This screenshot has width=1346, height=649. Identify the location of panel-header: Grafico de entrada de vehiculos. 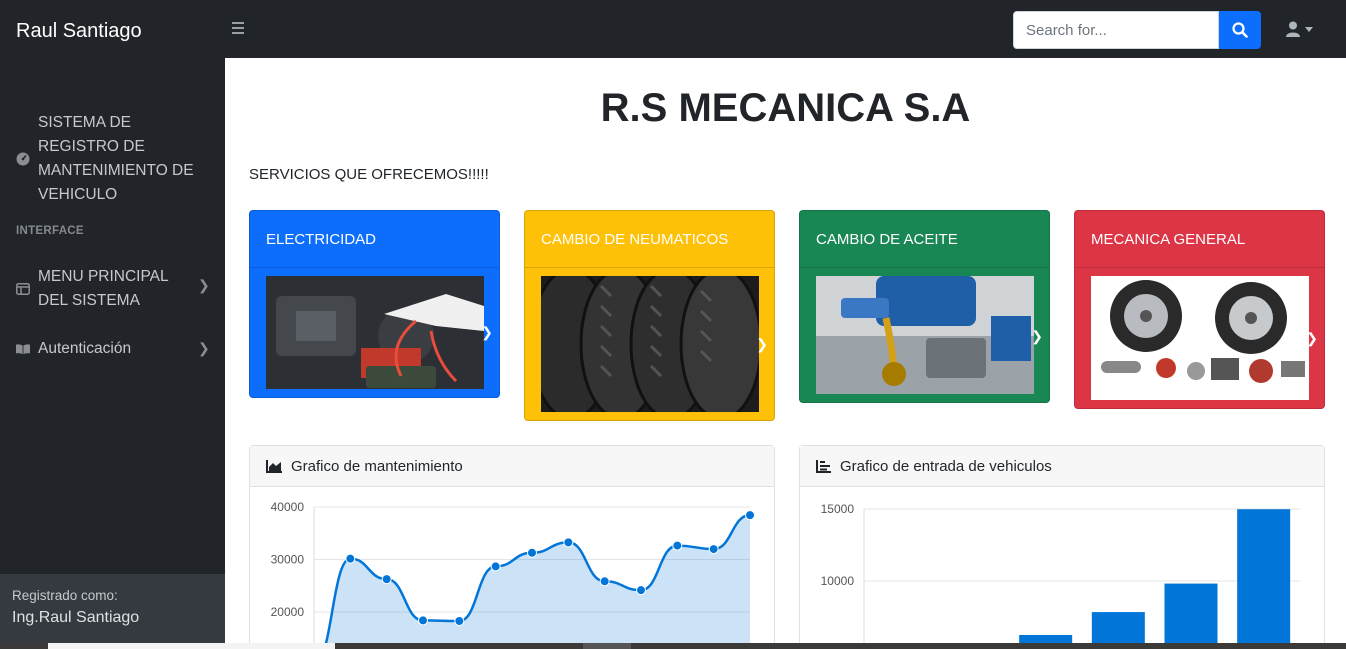
(1062, 466).